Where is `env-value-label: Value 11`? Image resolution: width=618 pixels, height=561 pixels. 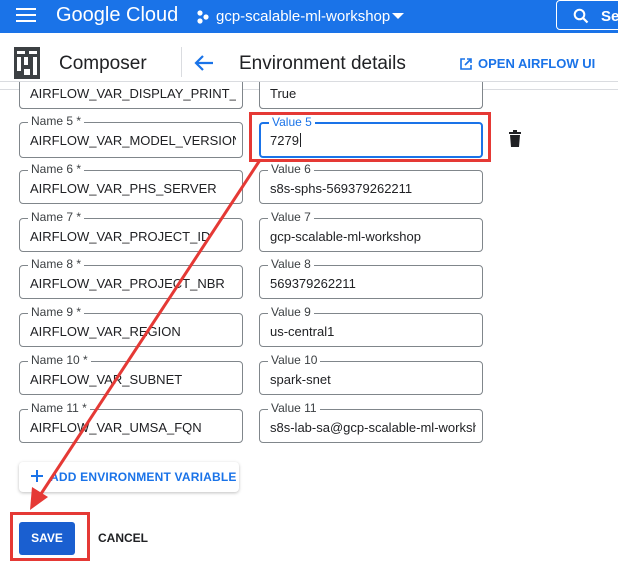 env-value-label: Value 11 is located at coordinates (294, 408).